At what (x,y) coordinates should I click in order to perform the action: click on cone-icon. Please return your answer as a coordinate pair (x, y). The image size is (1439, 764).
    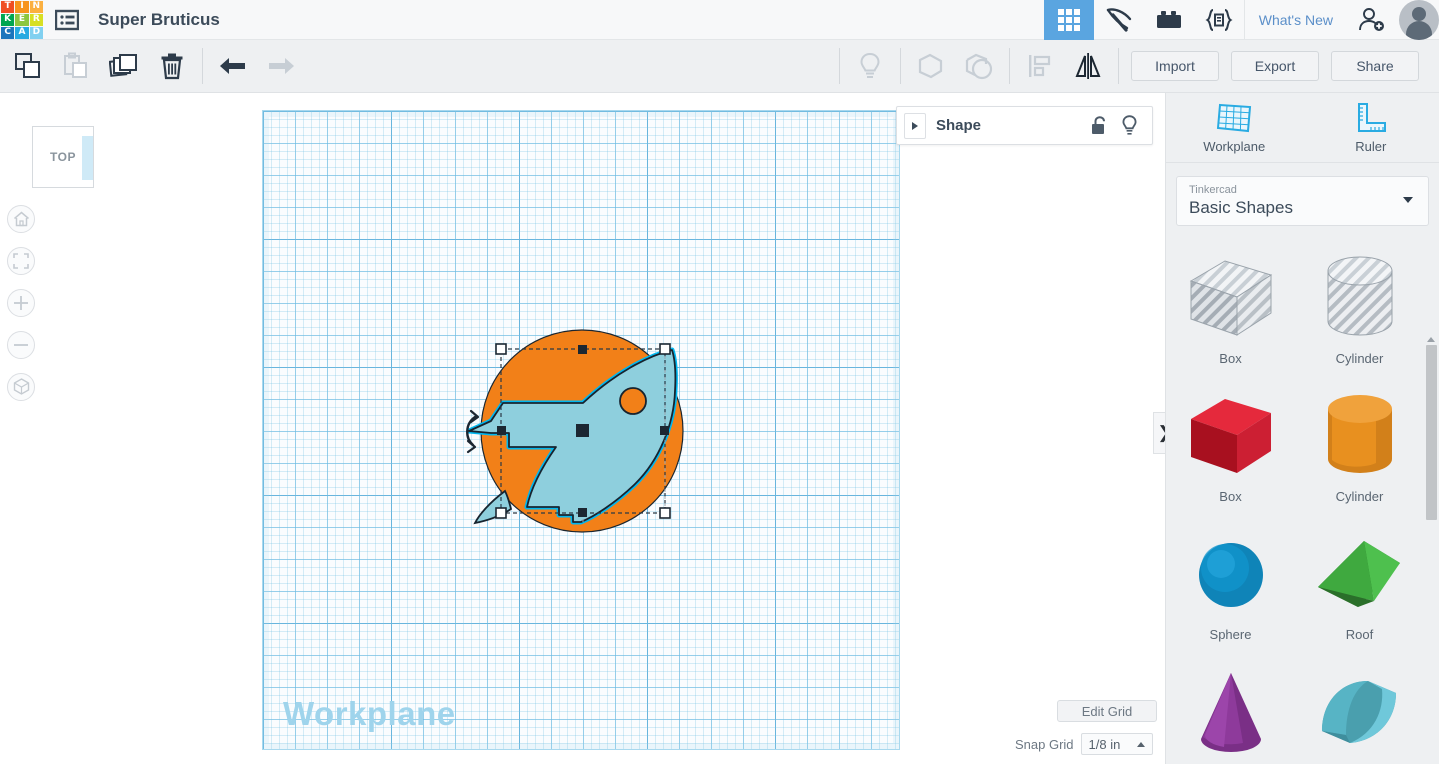
    Looking at the image, I should click on (1230, 712).